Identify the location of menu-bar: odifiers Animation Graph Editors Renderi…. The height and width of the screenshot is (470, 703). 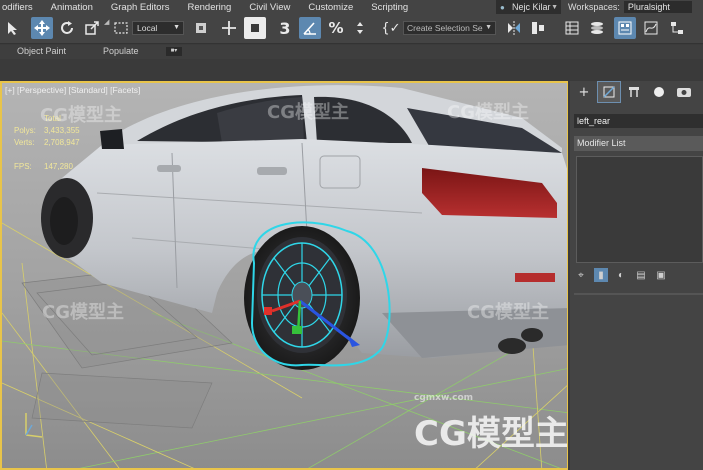
(351, 7).